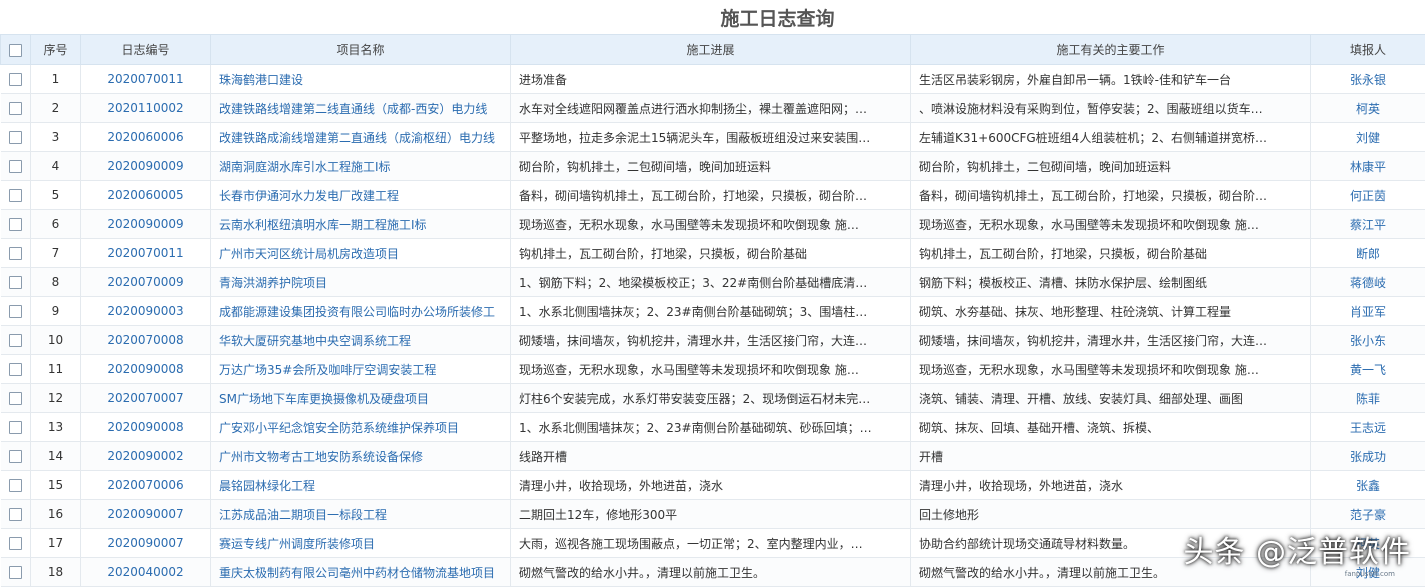  What do you see at coordinates (146, 195) in the screenshot?
I see `cell-log-code: 2020060005` at bounding box center [146, 195].